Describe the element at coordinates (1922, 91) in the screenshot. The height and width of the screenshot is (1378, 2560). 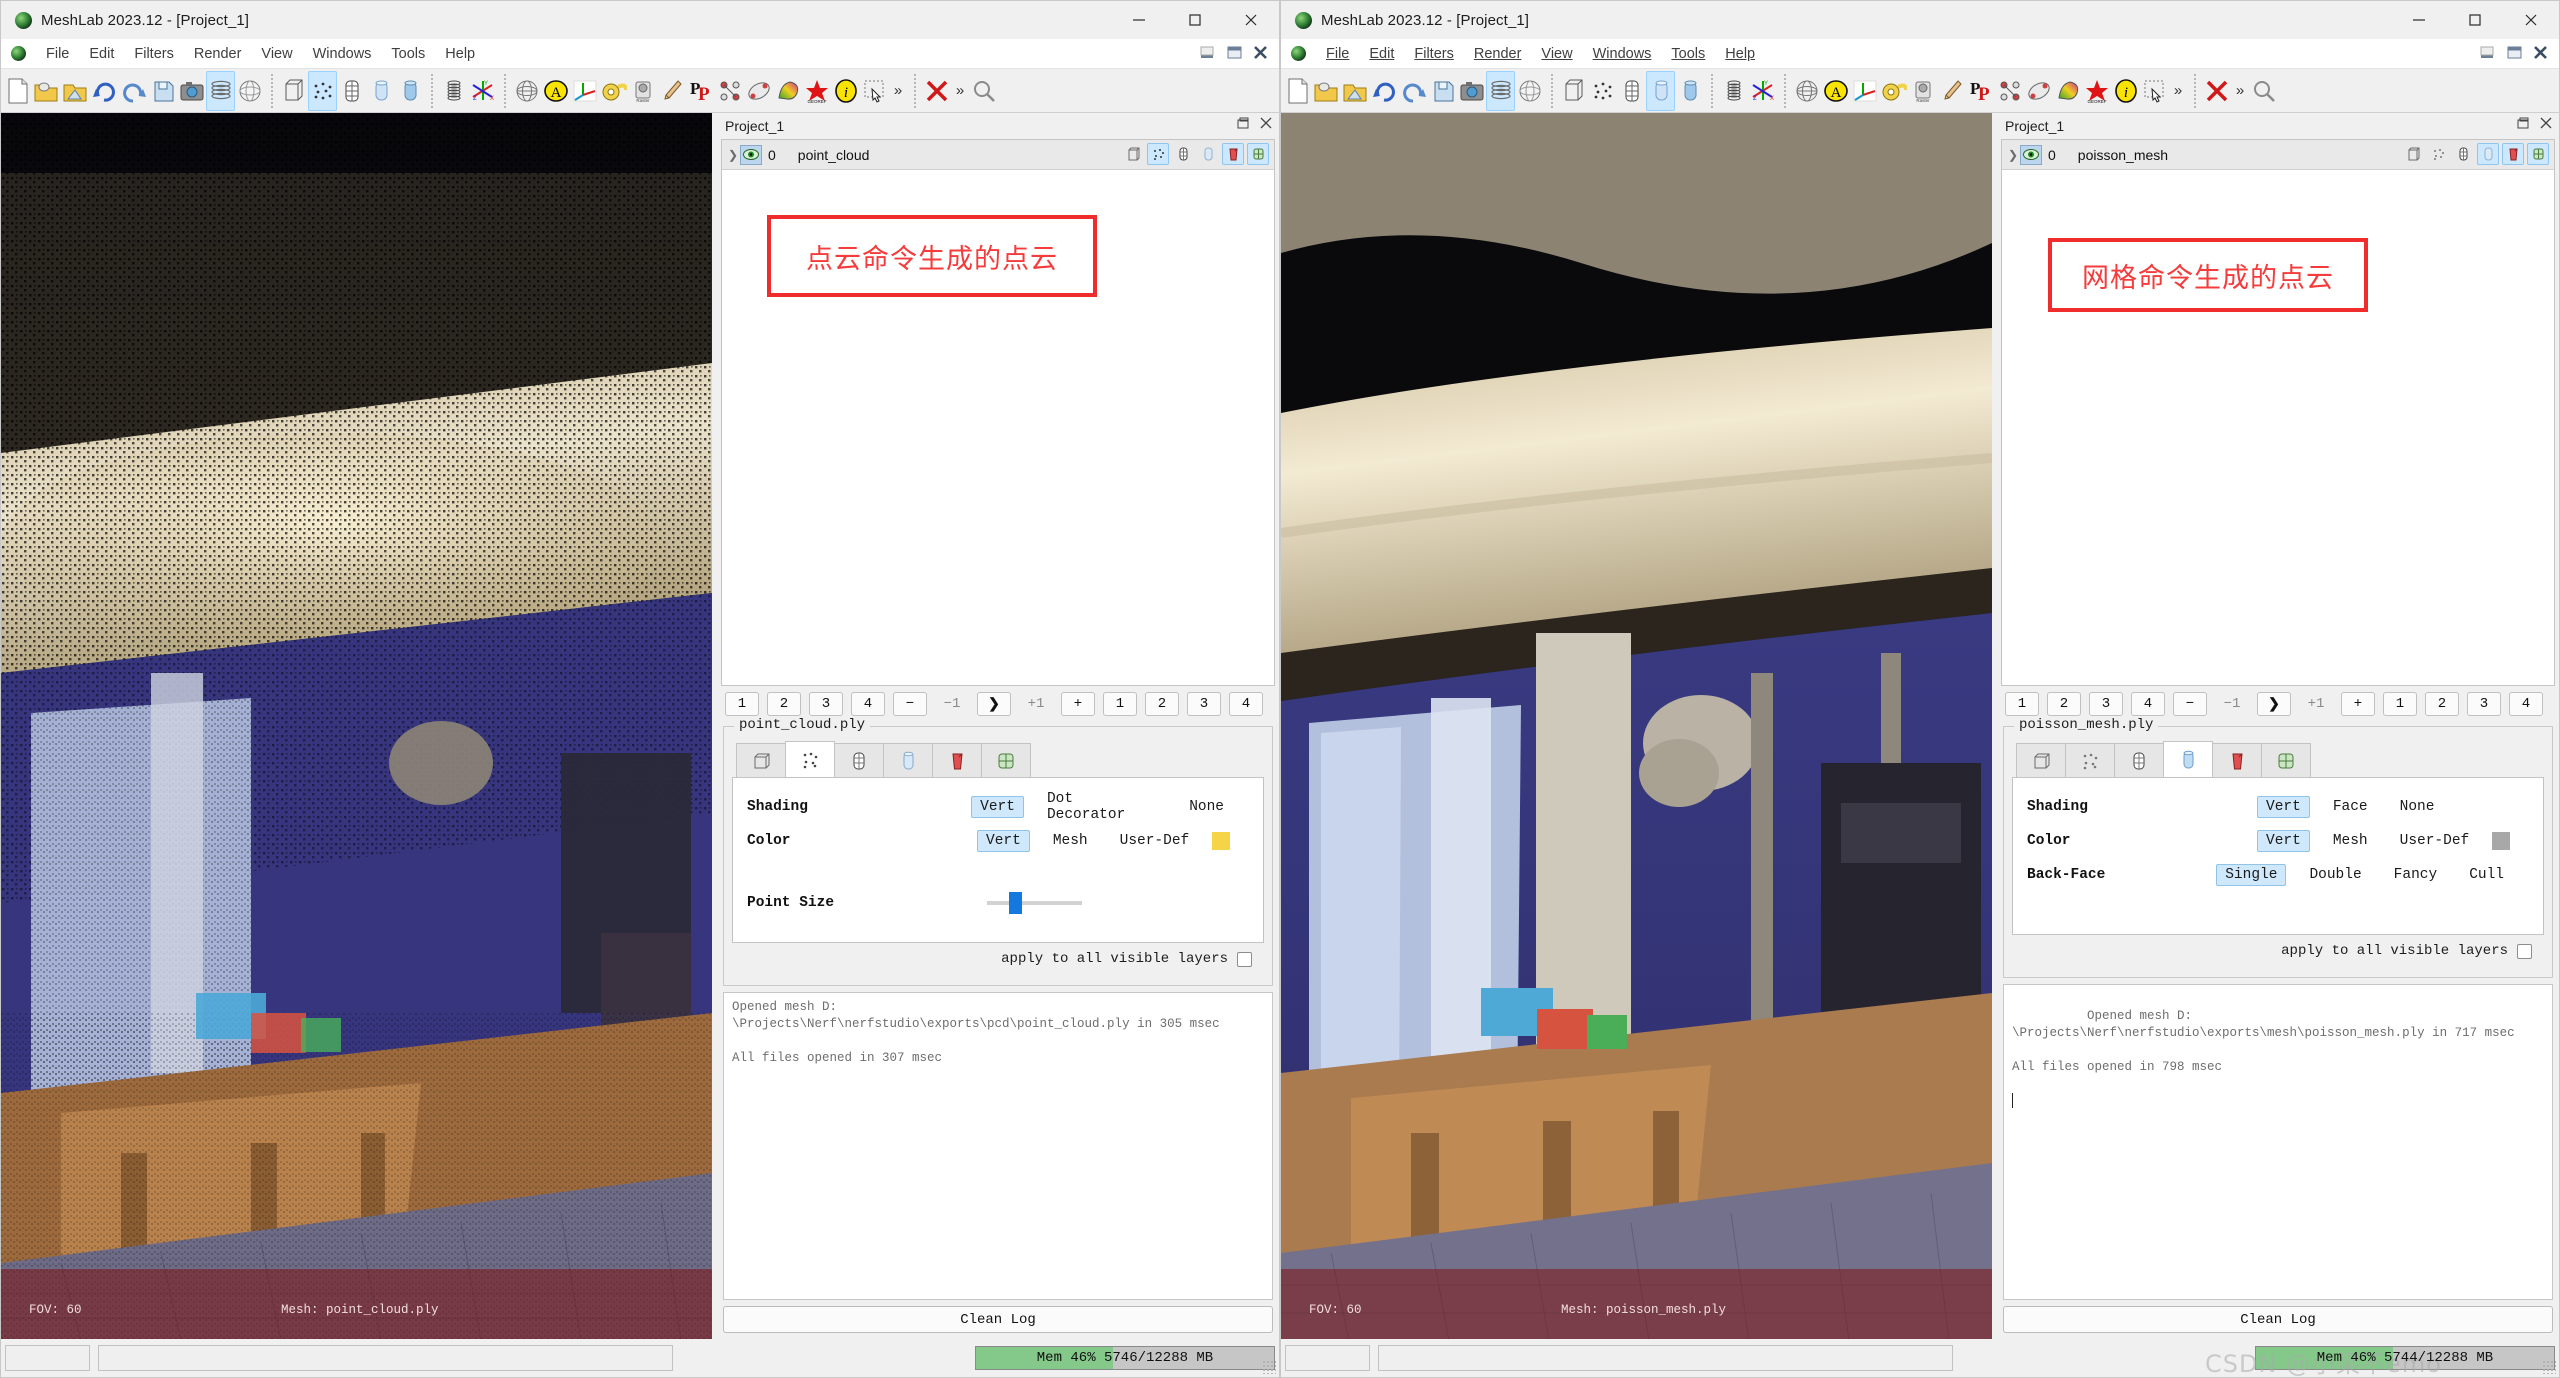
I see `raster-align-icon: Raster` at that location.